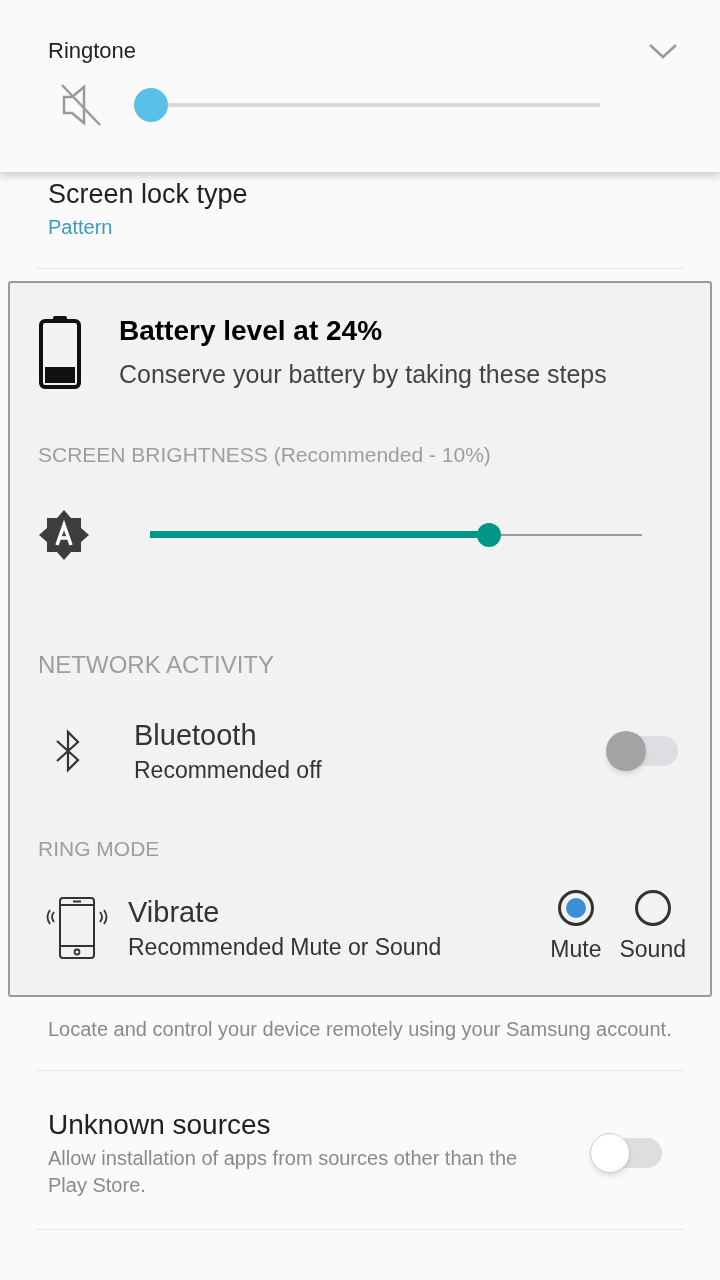 The image size is (720, 1280). I want to click on item-title: Bluetooth, so click(196, 735).